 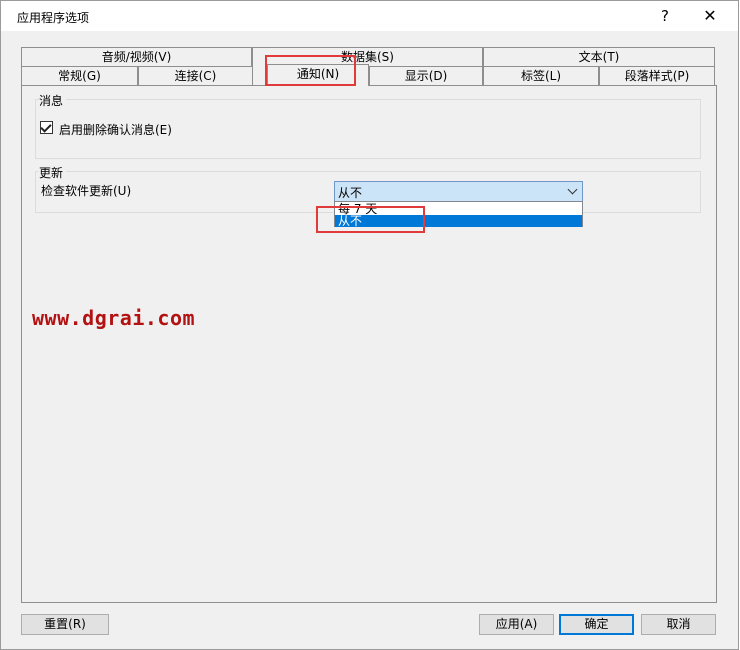 I want to click on tab-labels: 标签(L), so click(x=541, y=75).